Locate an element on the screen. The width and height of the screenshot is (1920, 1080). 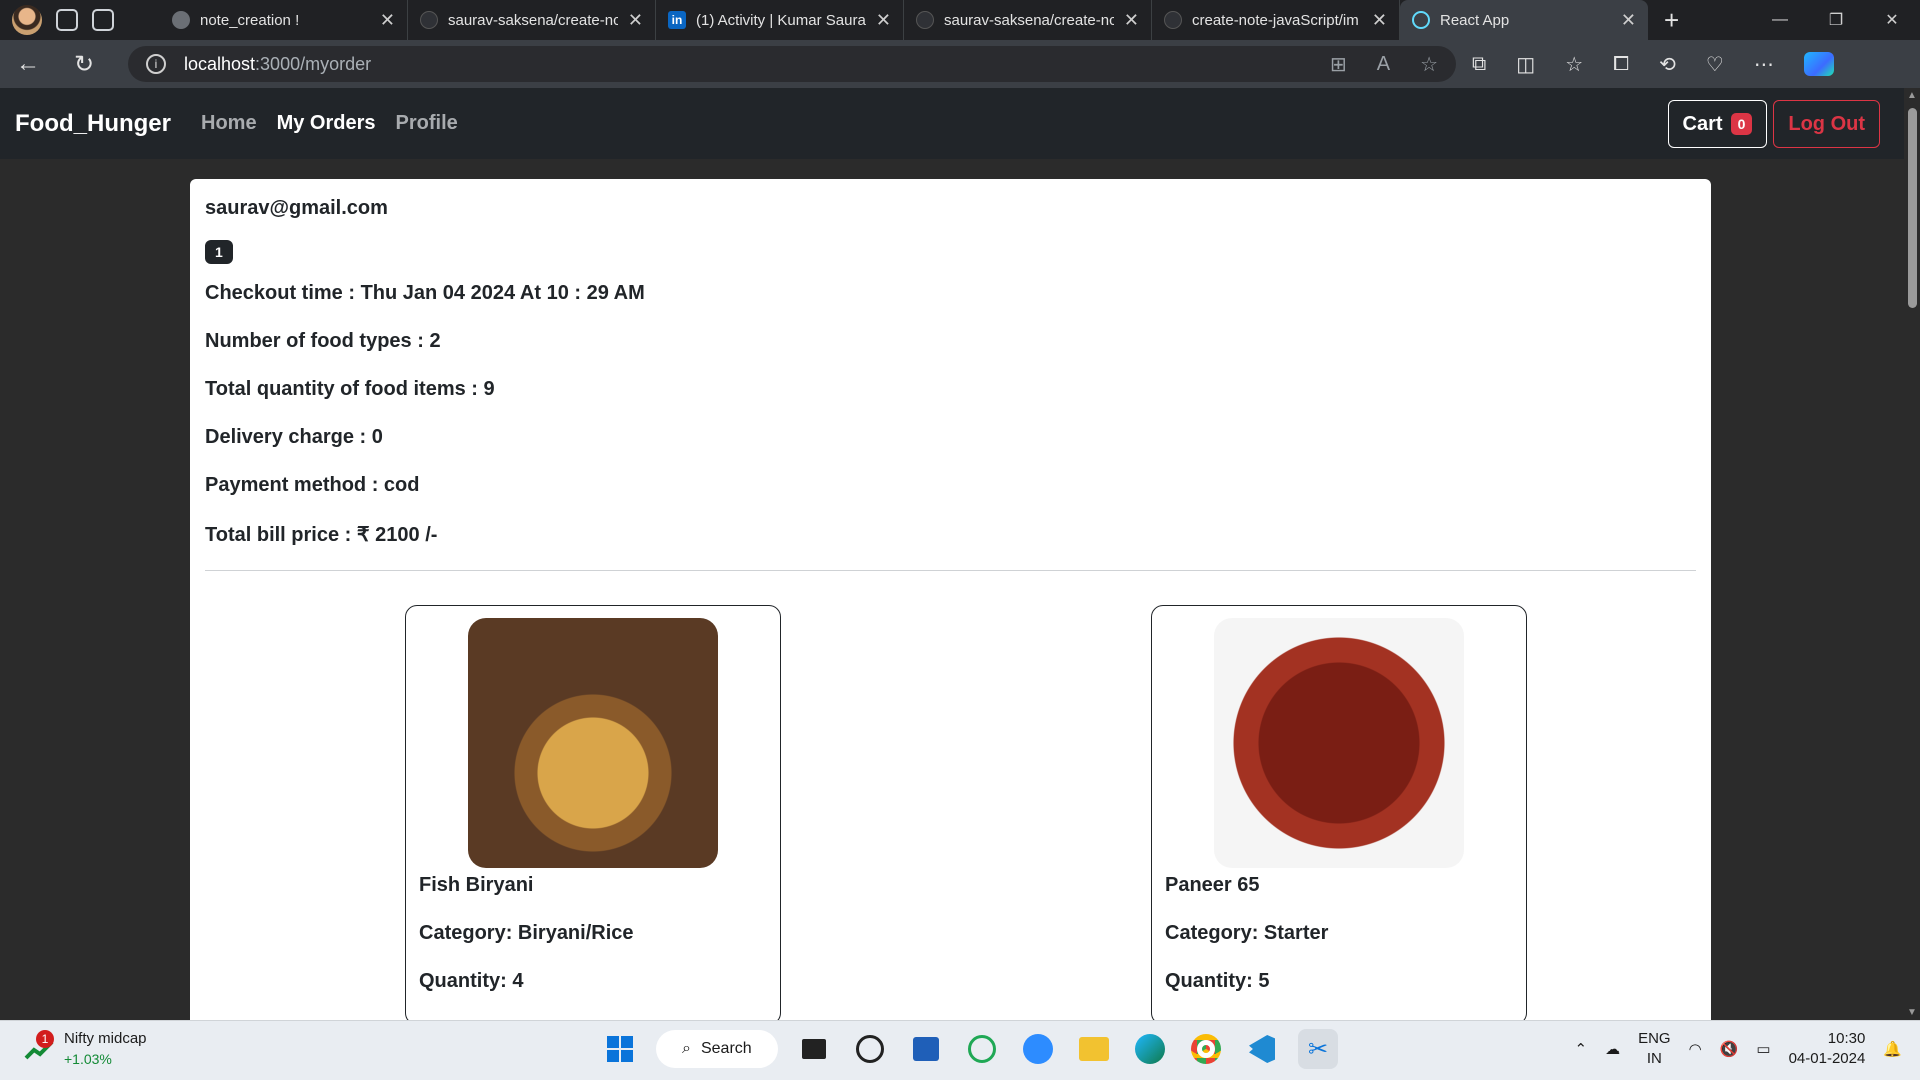
lang-top: ENG is located at coordinates (1654, 1038).